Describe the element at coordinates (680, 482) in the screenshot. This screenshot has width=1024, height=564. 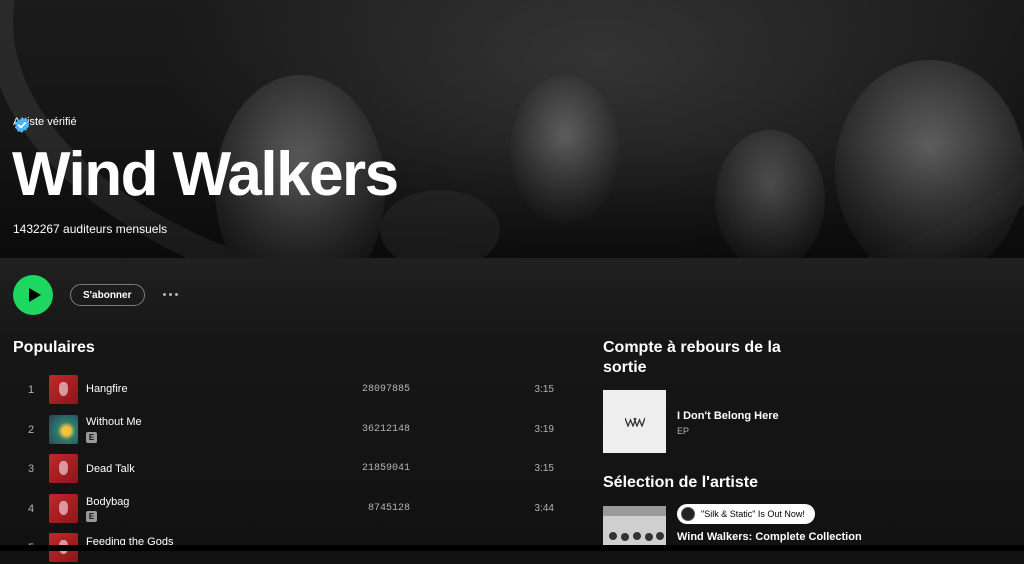
I see `artist-pick-section-title: Sélection de l'artiste` at that location.